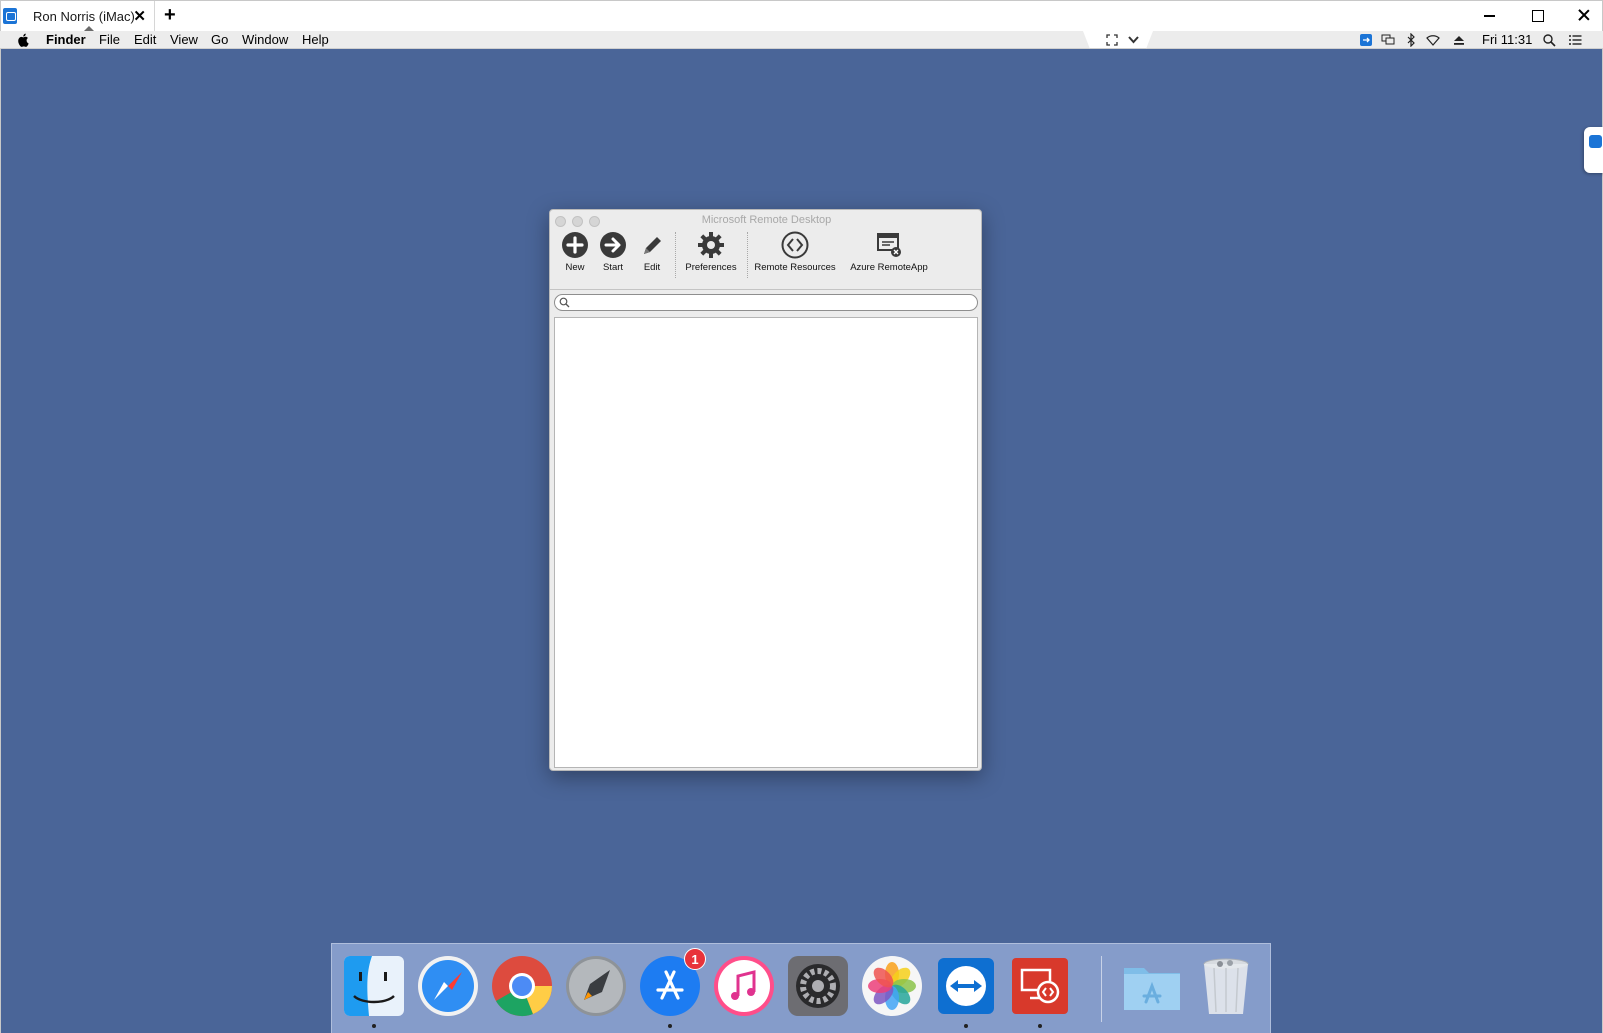  What do you see at coordinates (575, 245) in the screenshot?
I see `add-icon` at bounding box center [575, 245].